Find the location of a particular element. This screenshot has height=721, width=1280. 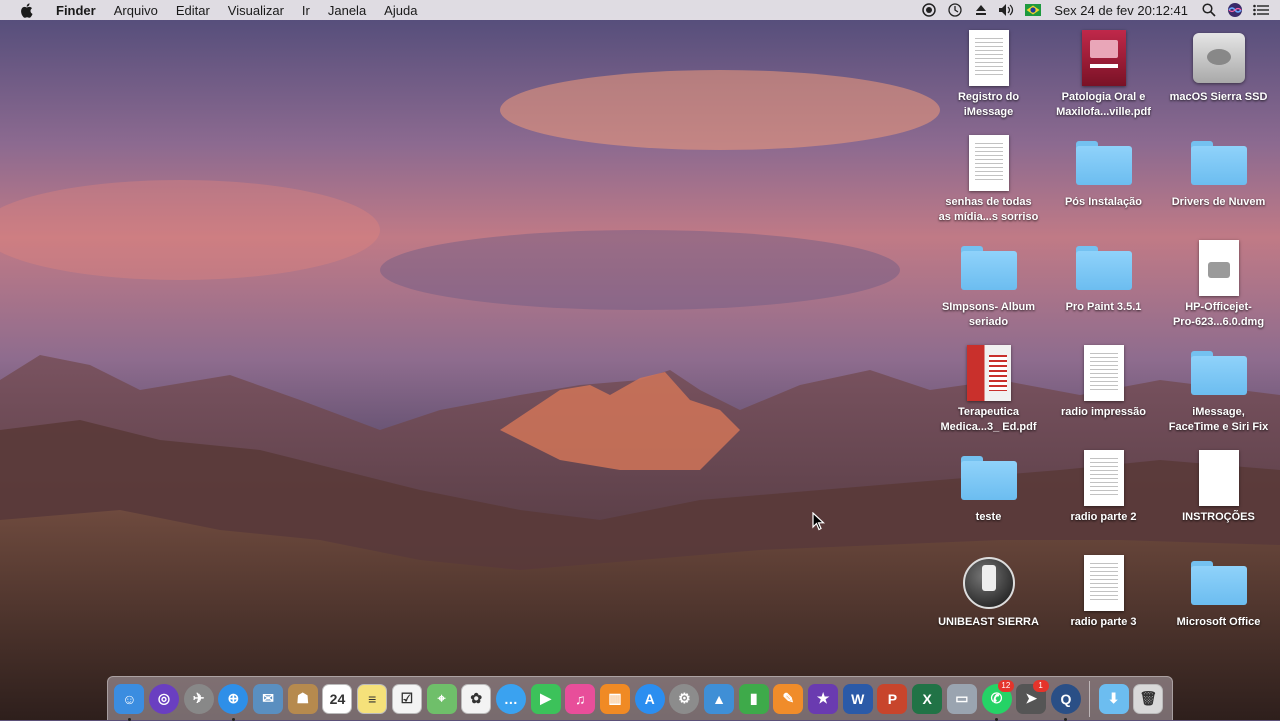

dock-item: ⌖ is located at coordinates (441, 699).